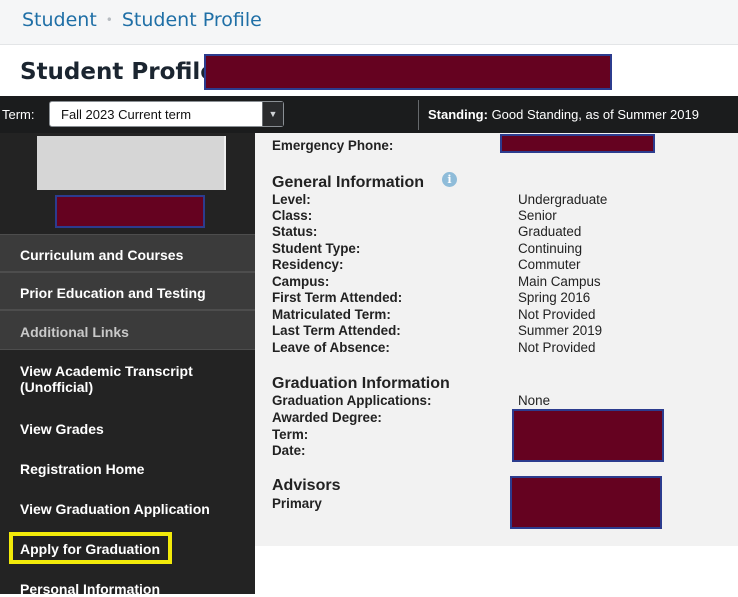  What do you see at coordinates (550, 231) in the screenshot?
I see `field-value: Graduated` at bounding box center [550, 231].